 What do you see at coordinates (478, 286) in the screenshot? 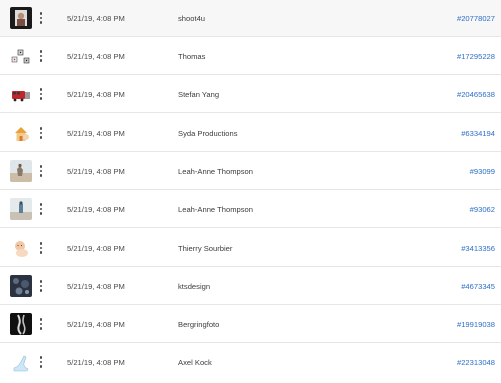
I see `asset-id-link: #4673345` at bounding box center [478, 286].